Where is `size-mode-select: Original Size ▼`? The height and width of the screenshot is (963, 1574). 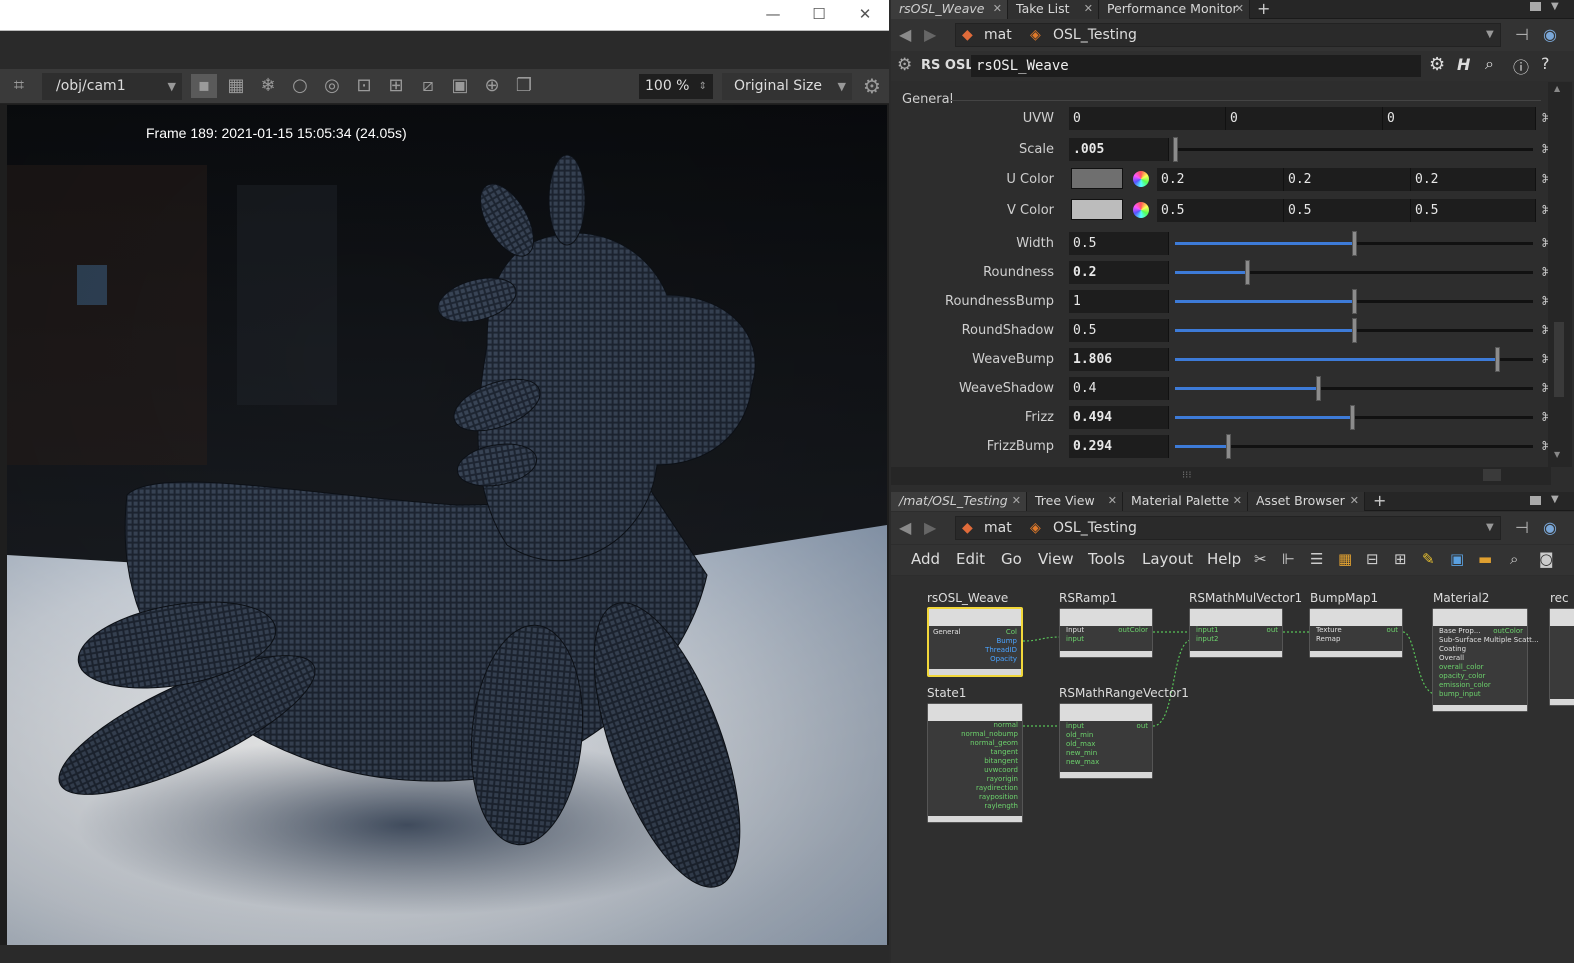 size-mode-select: Original Size ▼ is located at coordinates (787, 86).